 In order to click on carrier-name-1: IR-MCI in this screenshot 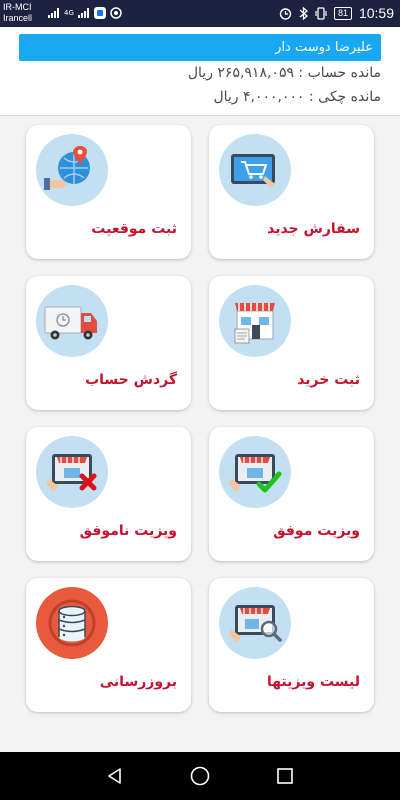, I will do `click(17, 7)`.